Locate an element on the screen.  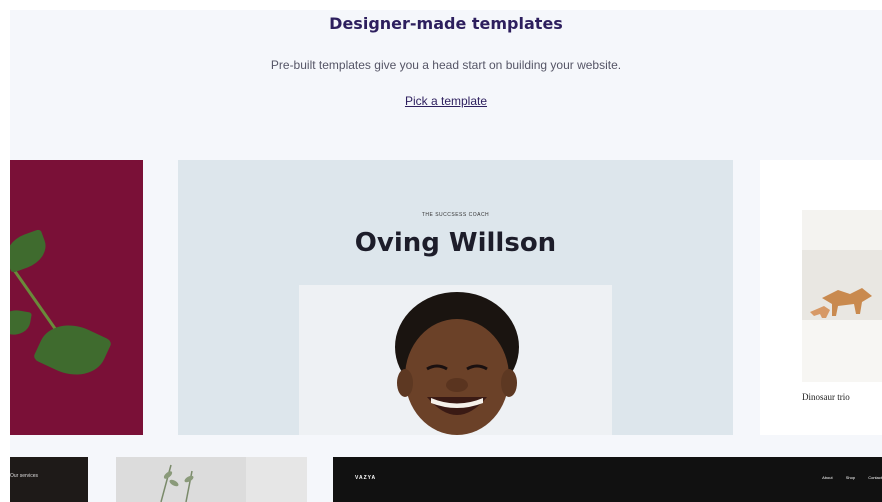
brand-logo: VAZYA is located at coordinates (366, 478).